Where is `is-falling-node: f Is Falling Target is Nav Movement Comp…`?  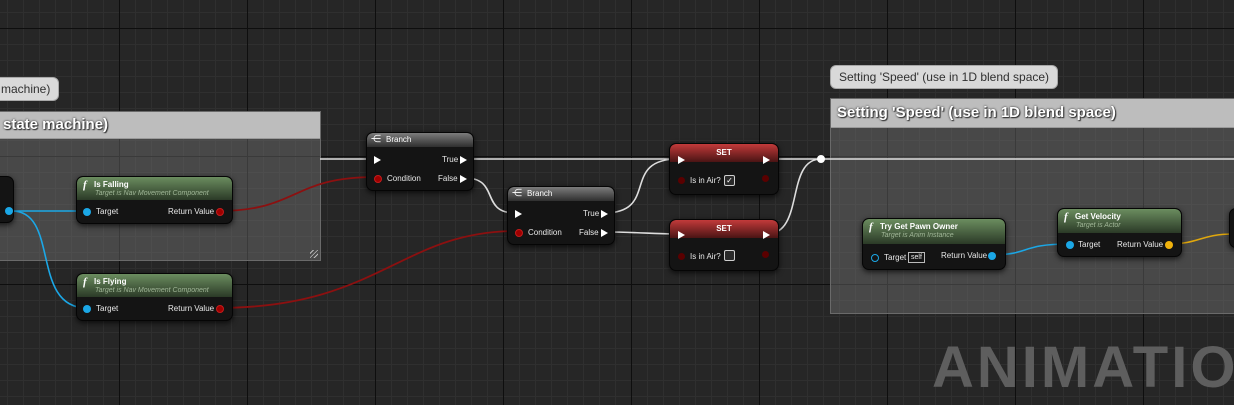 is-falling-node: f Is Falling Target is Nav Movement Comp… is located at coordinates (154, 200).